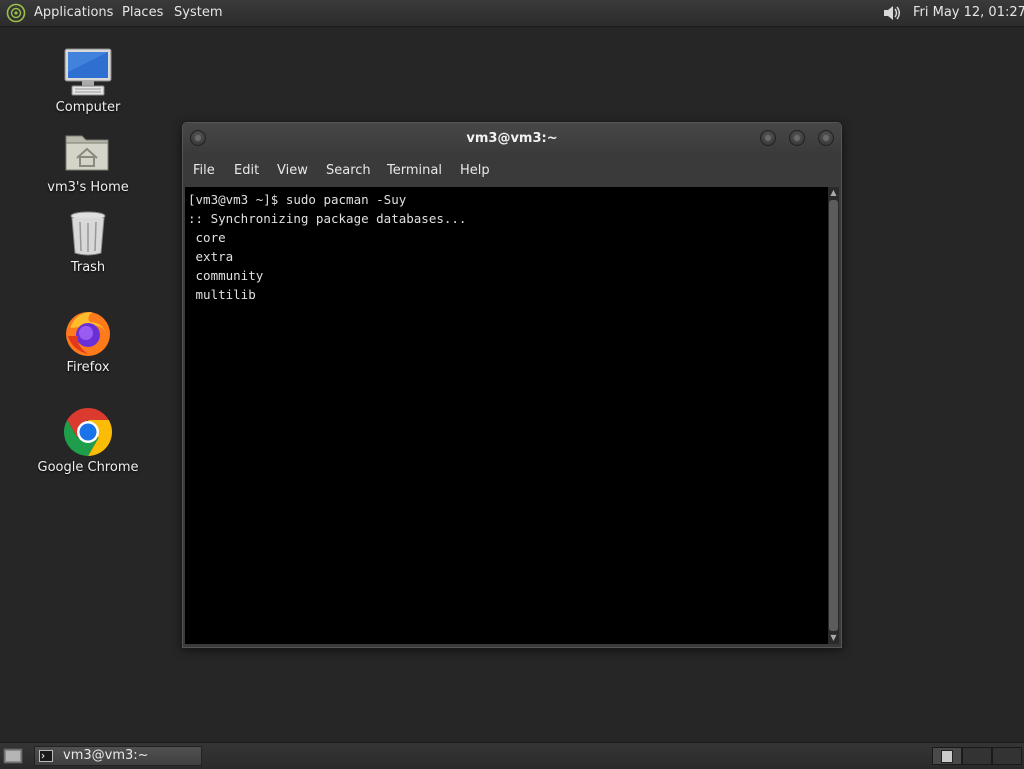 The width and height of the screenshot is (1024, 769). Describe the element at coordinates (348, 170) in the screenshot. I see `menu-search: Search` at that location.